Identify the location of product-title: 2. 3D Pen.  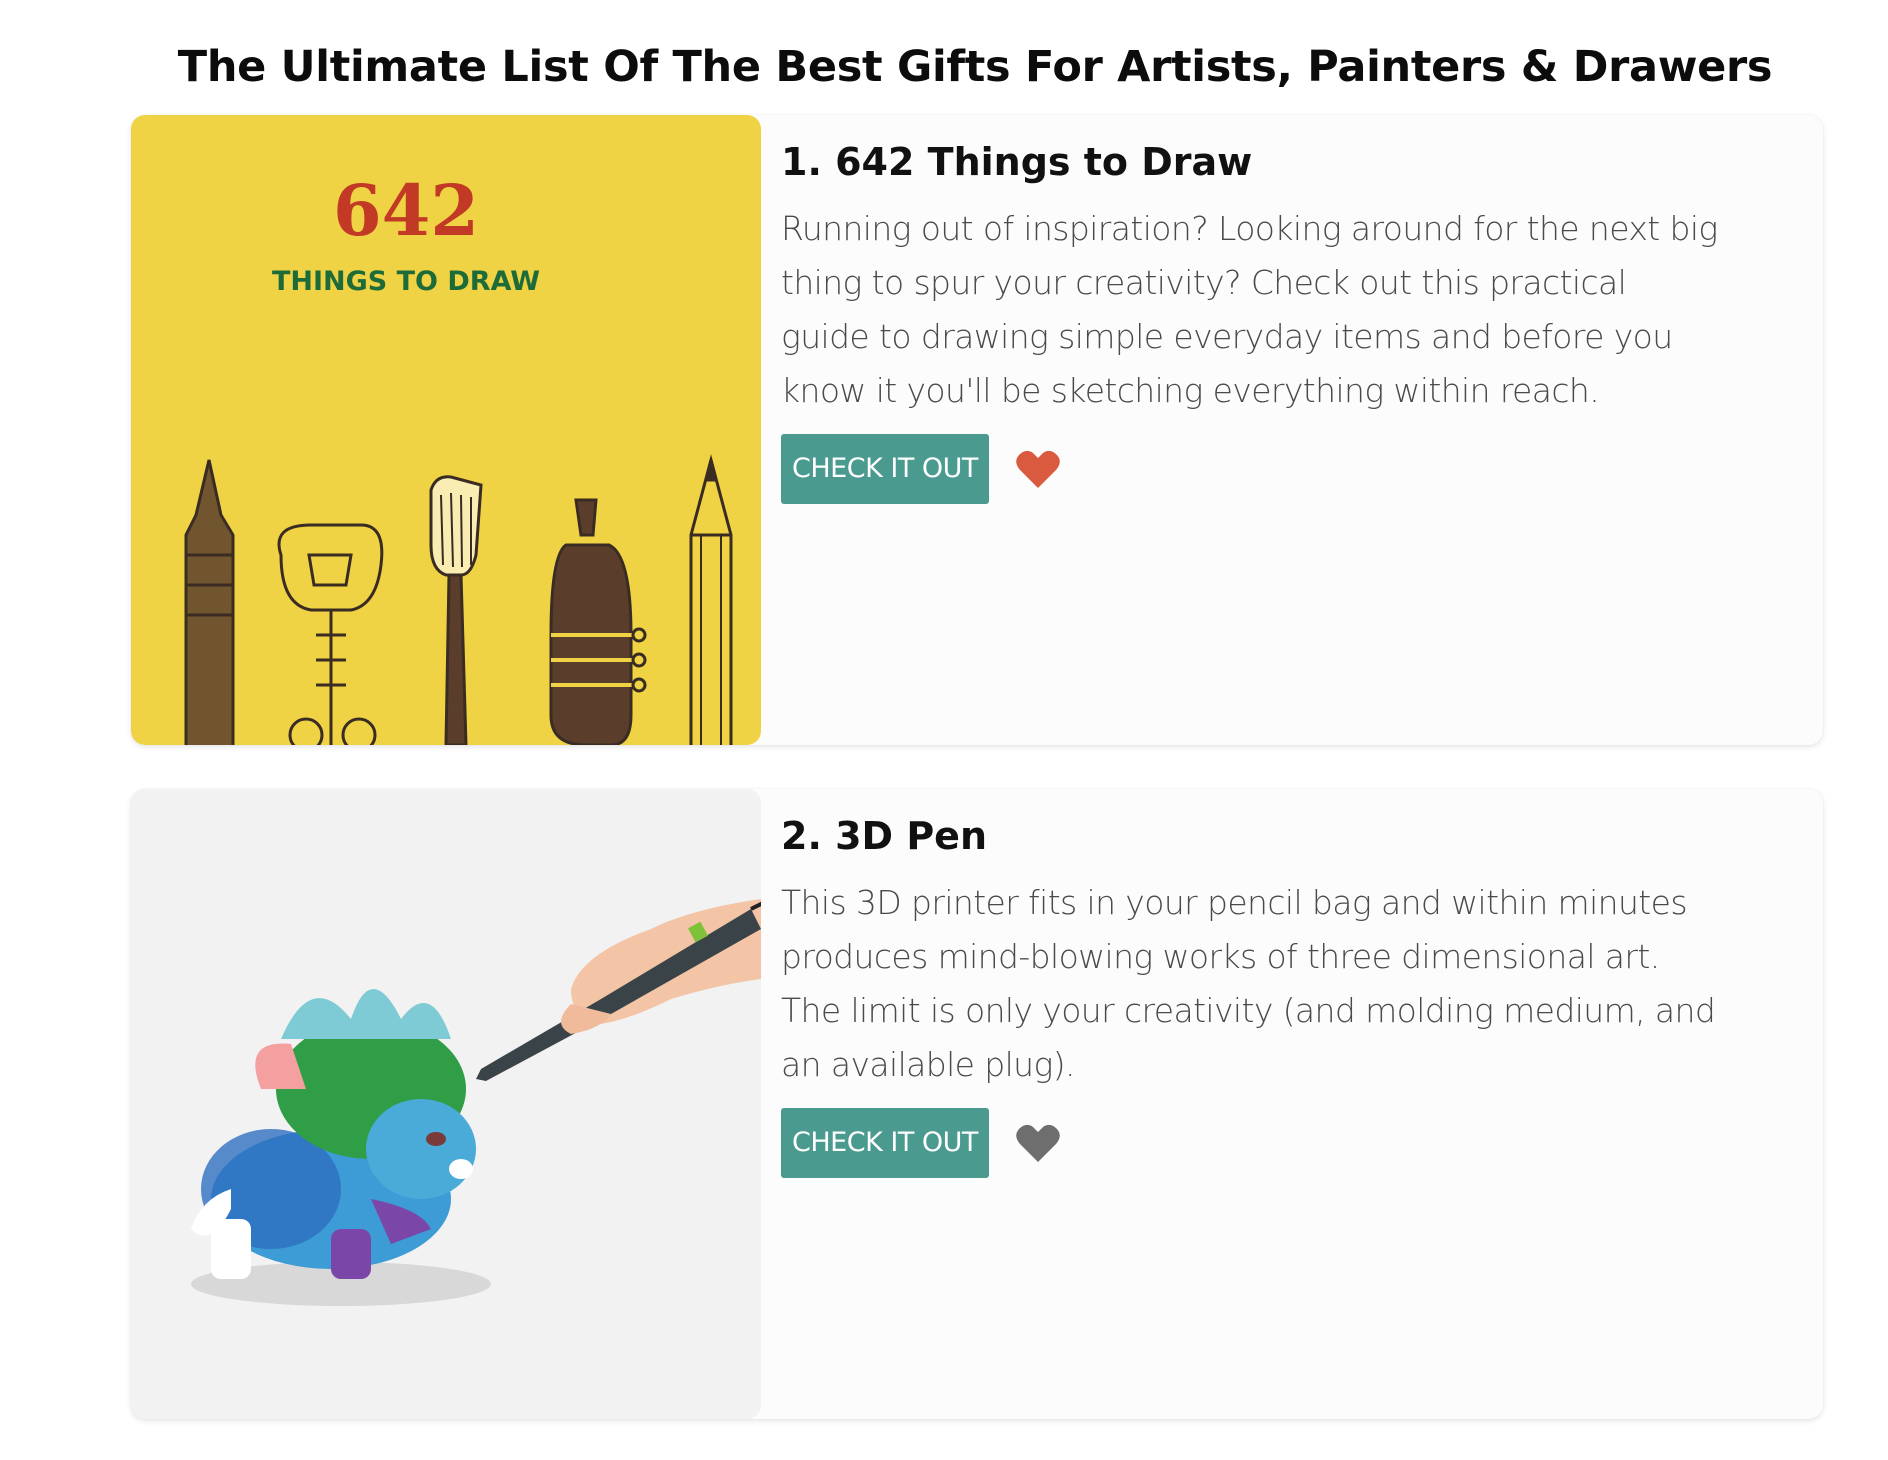
(884, 836).